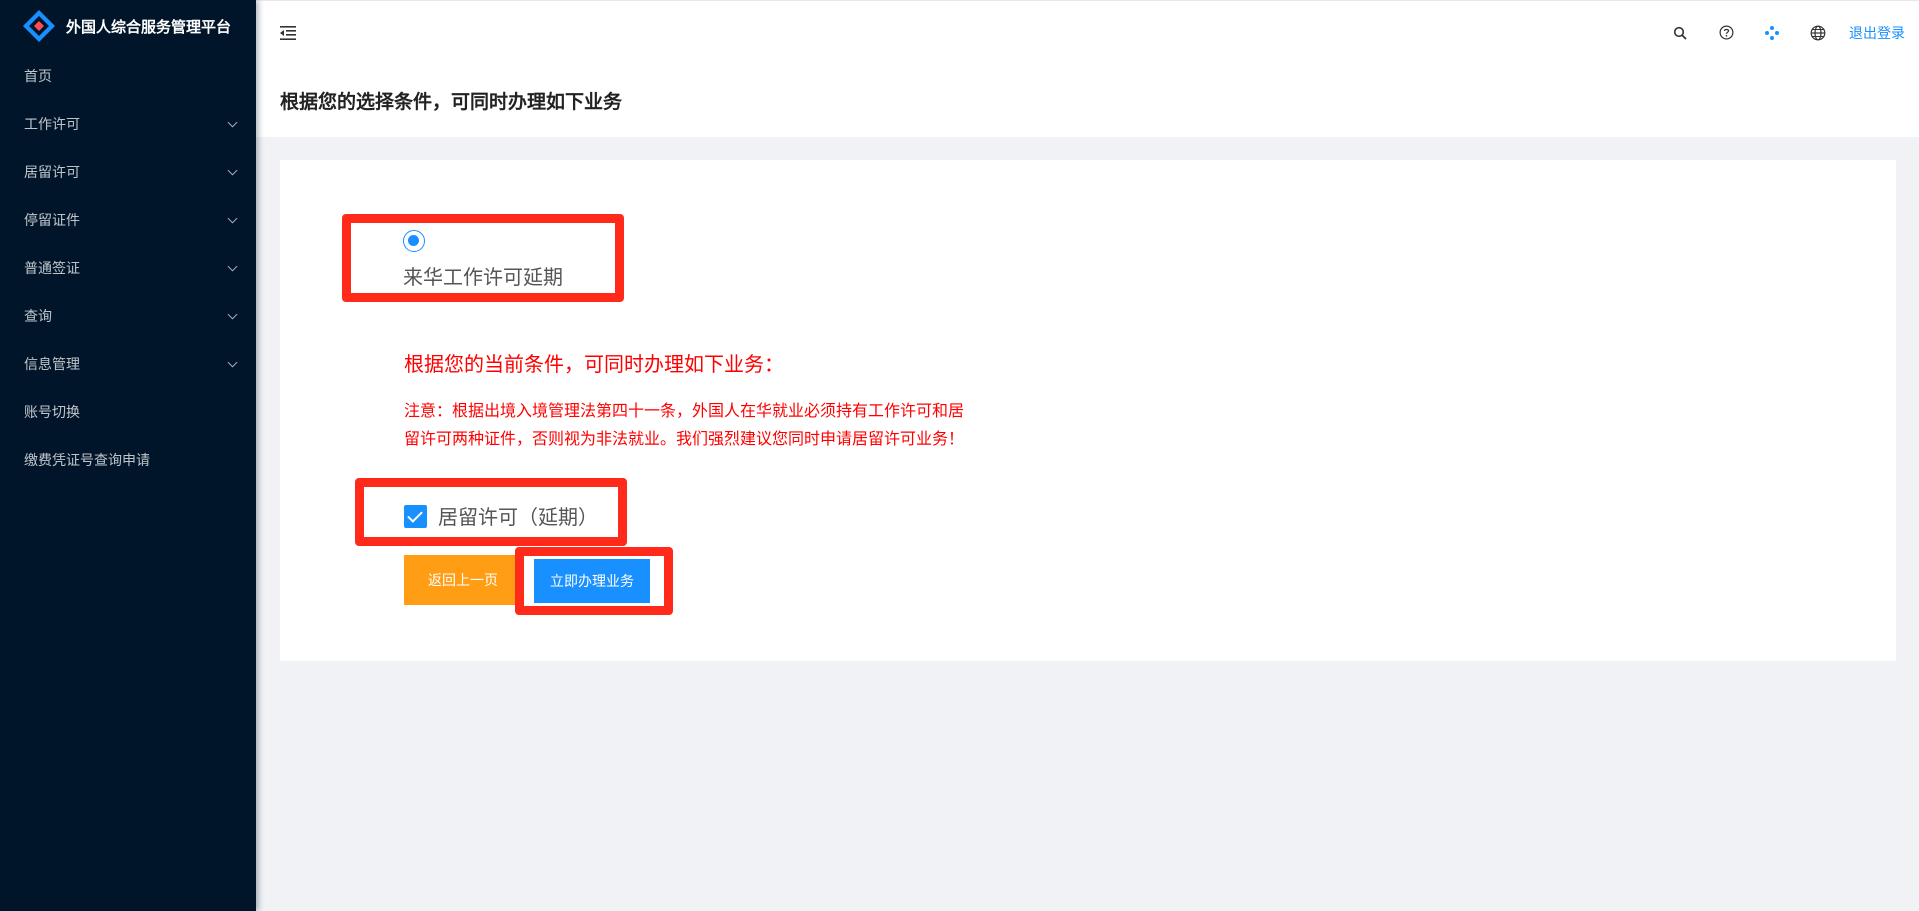  I want to click on sidebar-item-payment-query: 缴费凭证号查询申请, so click(128, 460).